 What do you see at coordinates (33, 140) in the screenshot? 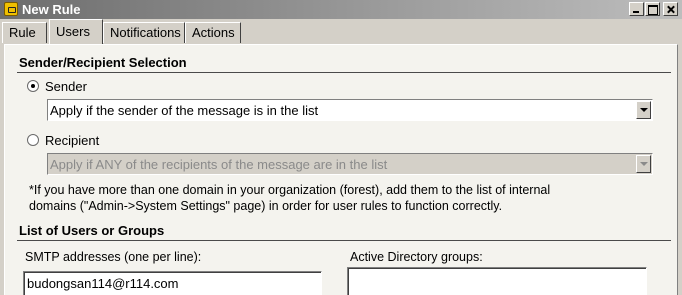
I see `recipient-radio-button` at bounding box center [33, 140].